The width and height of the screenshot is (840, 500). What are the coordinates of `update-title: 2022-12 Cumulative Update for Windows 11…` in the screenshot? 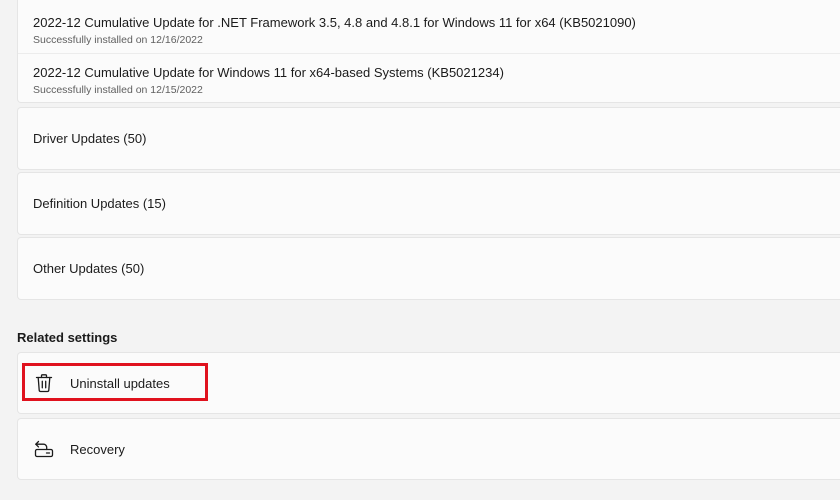 It's located at (268, 72).